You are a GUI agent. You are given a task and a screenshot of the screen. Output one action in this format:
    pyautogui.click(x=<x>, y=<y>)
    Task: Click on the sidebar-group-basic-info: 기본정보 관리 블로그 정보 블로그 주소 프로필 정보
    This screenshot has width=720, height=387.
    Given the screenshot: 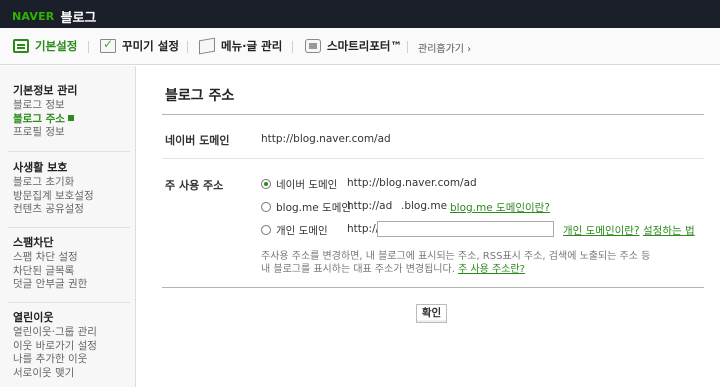 What is the action you would take?
    pyautogui.click(x=45, y=111)
    